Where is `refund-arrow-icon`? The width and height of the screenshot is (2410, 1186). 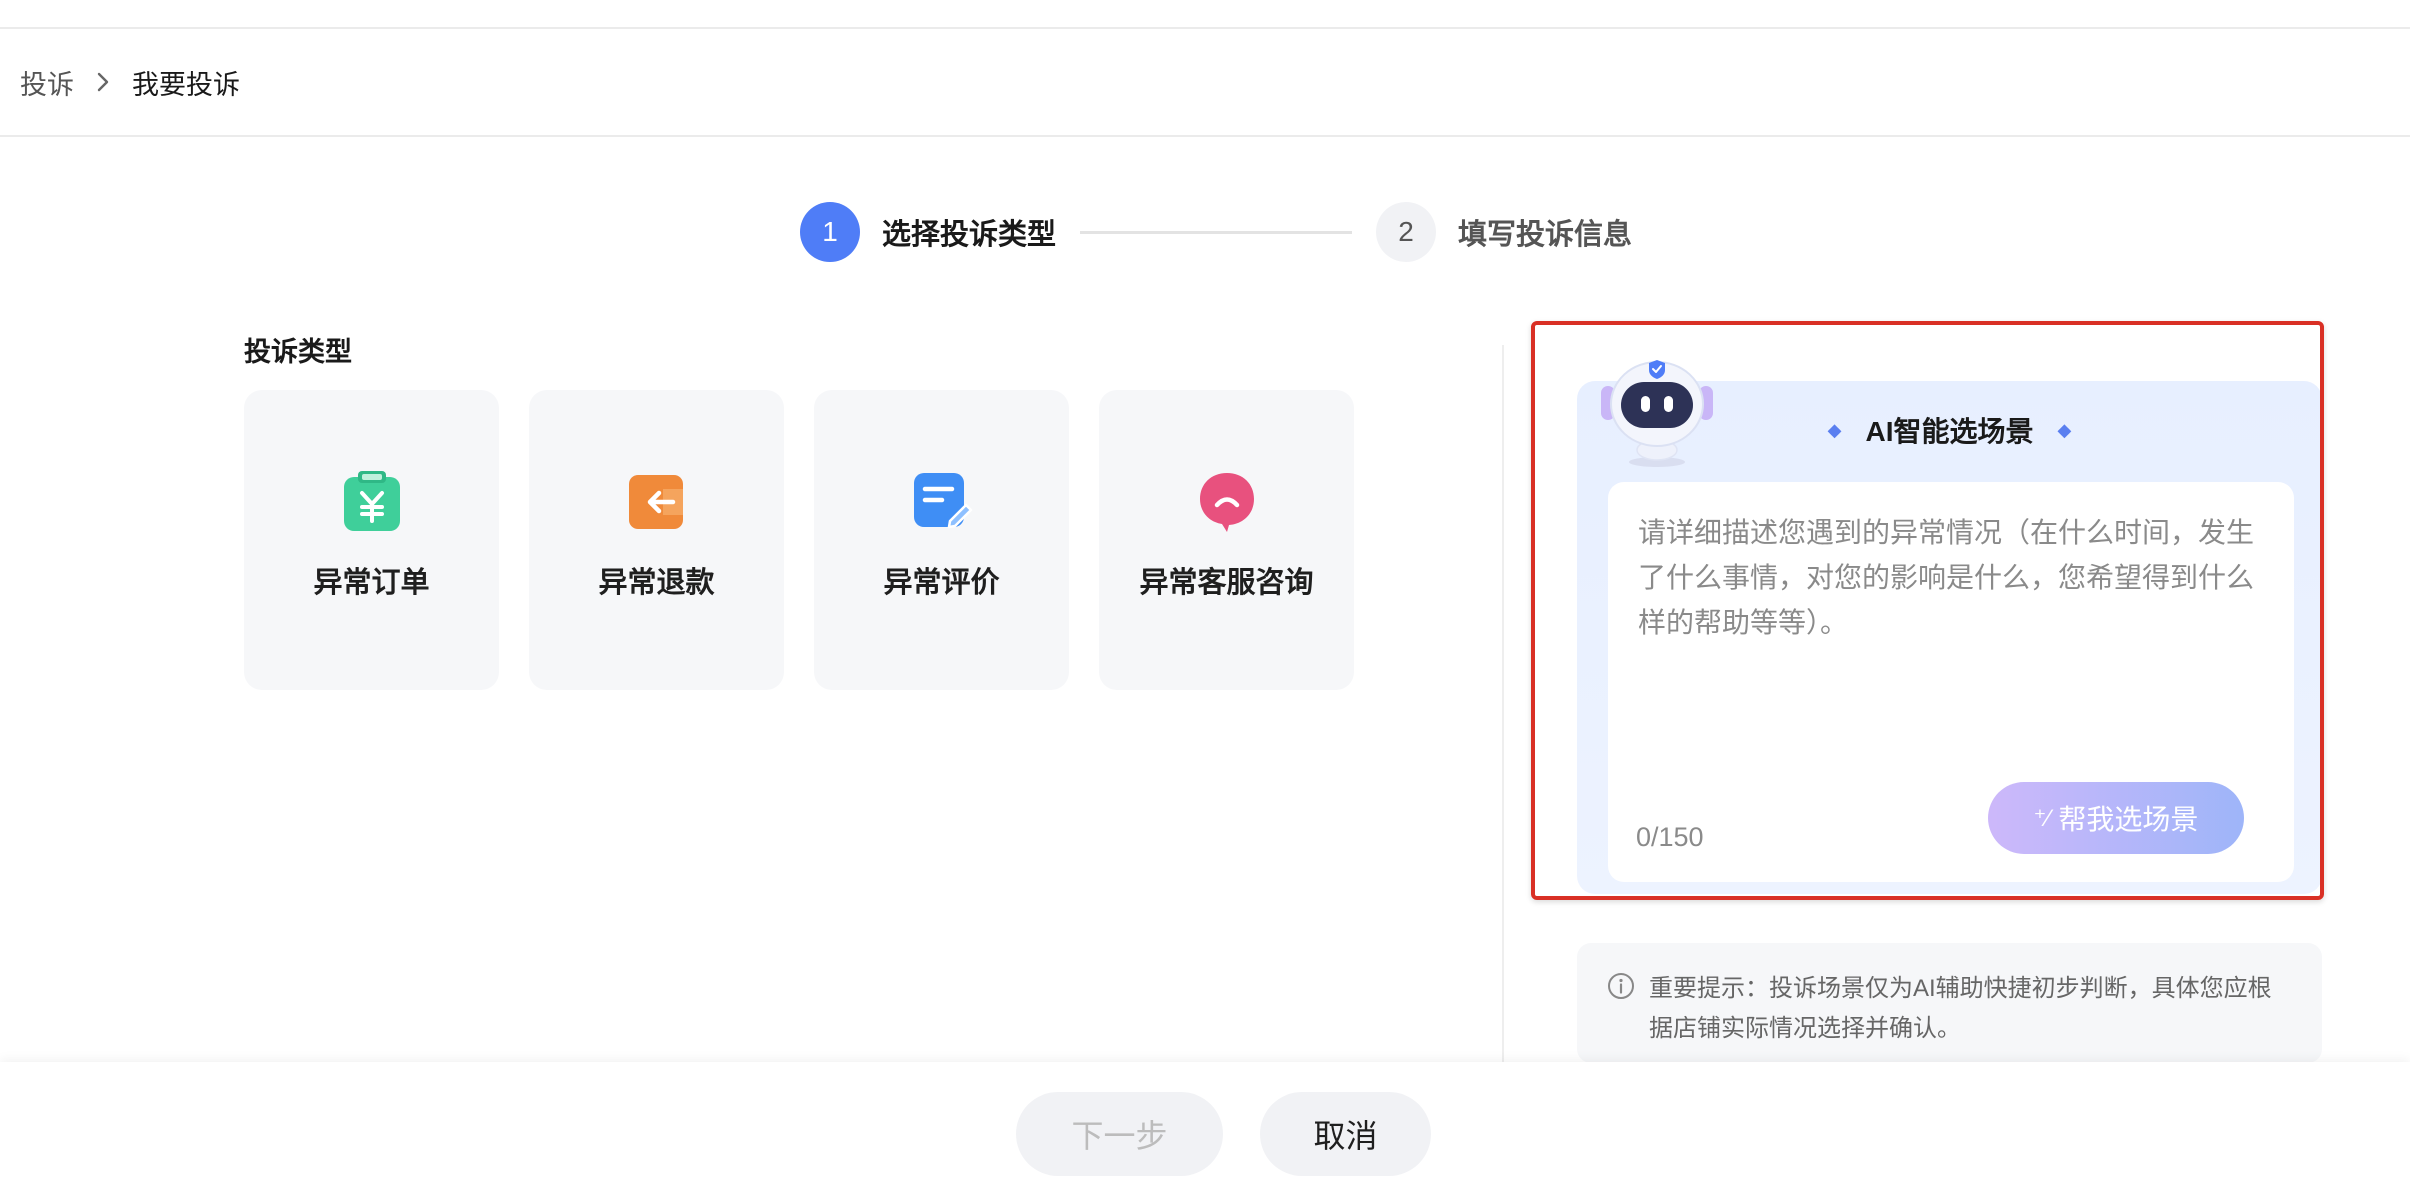
refund-arrow-icon is located at coordinates (655, 502).